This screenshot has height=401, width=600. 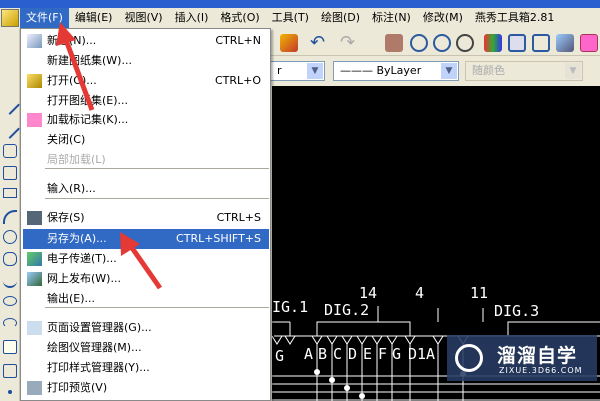 What do you see at coordinates (79, 75) in the screenshot?
I see `arrow-to-file-menu` at bounding box center [79, 75].